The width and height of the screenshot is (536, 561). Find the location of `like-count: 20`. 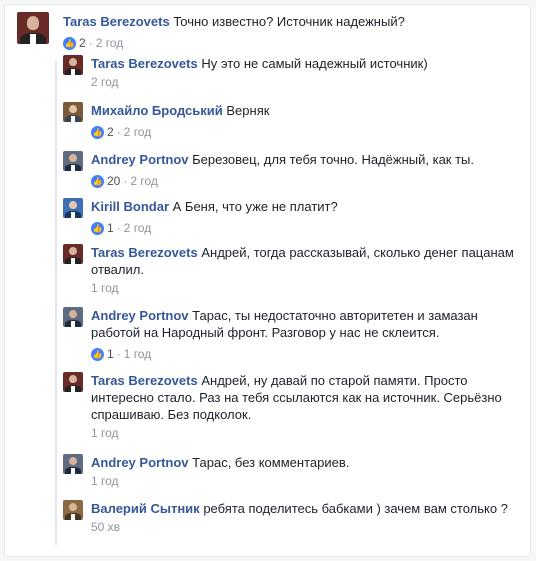

like-count: 20 is located at coordinates (113, 181).